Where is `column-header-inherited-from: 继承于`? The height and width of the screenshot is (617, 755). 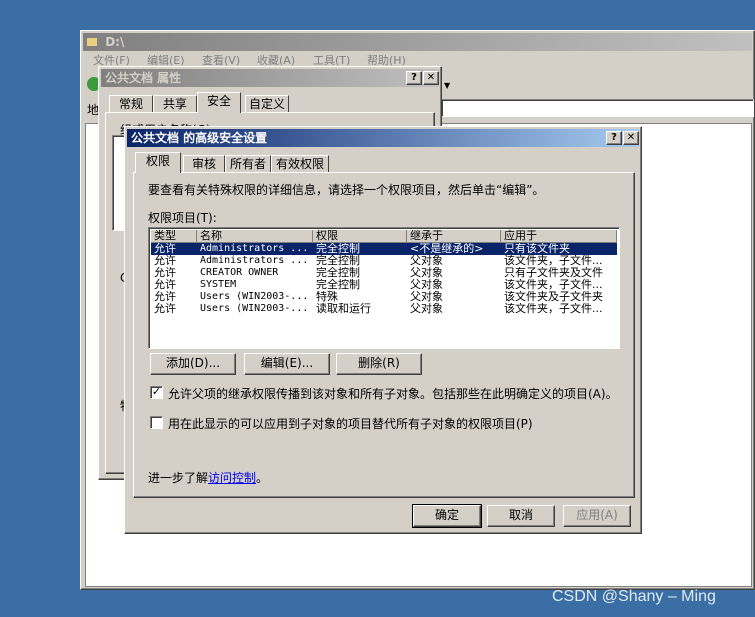
column-header-inherited-from: 继承于 is located at coordinates (454, 236).